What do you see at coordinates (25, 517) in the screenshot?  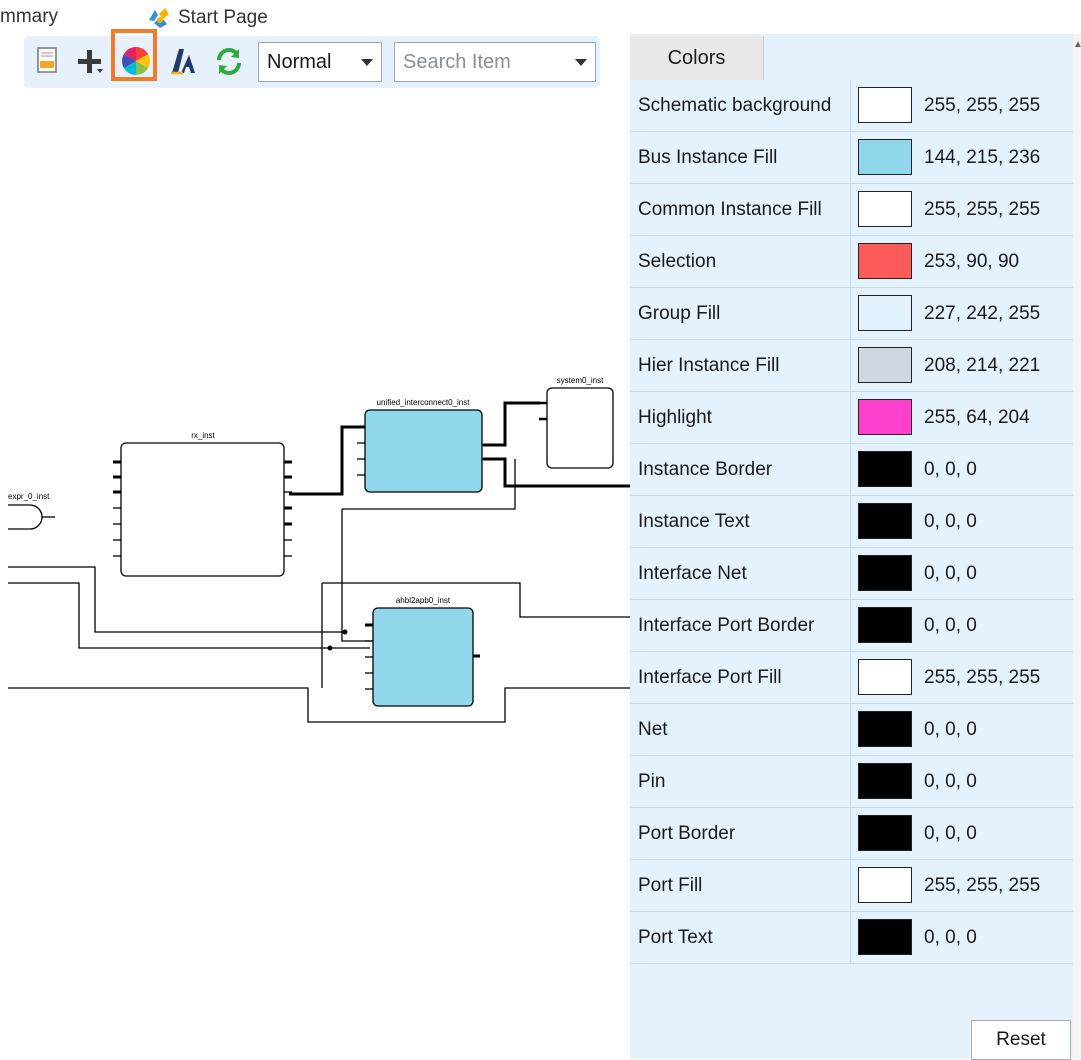 I see `expr-gate` at bounding box center [25, 517].